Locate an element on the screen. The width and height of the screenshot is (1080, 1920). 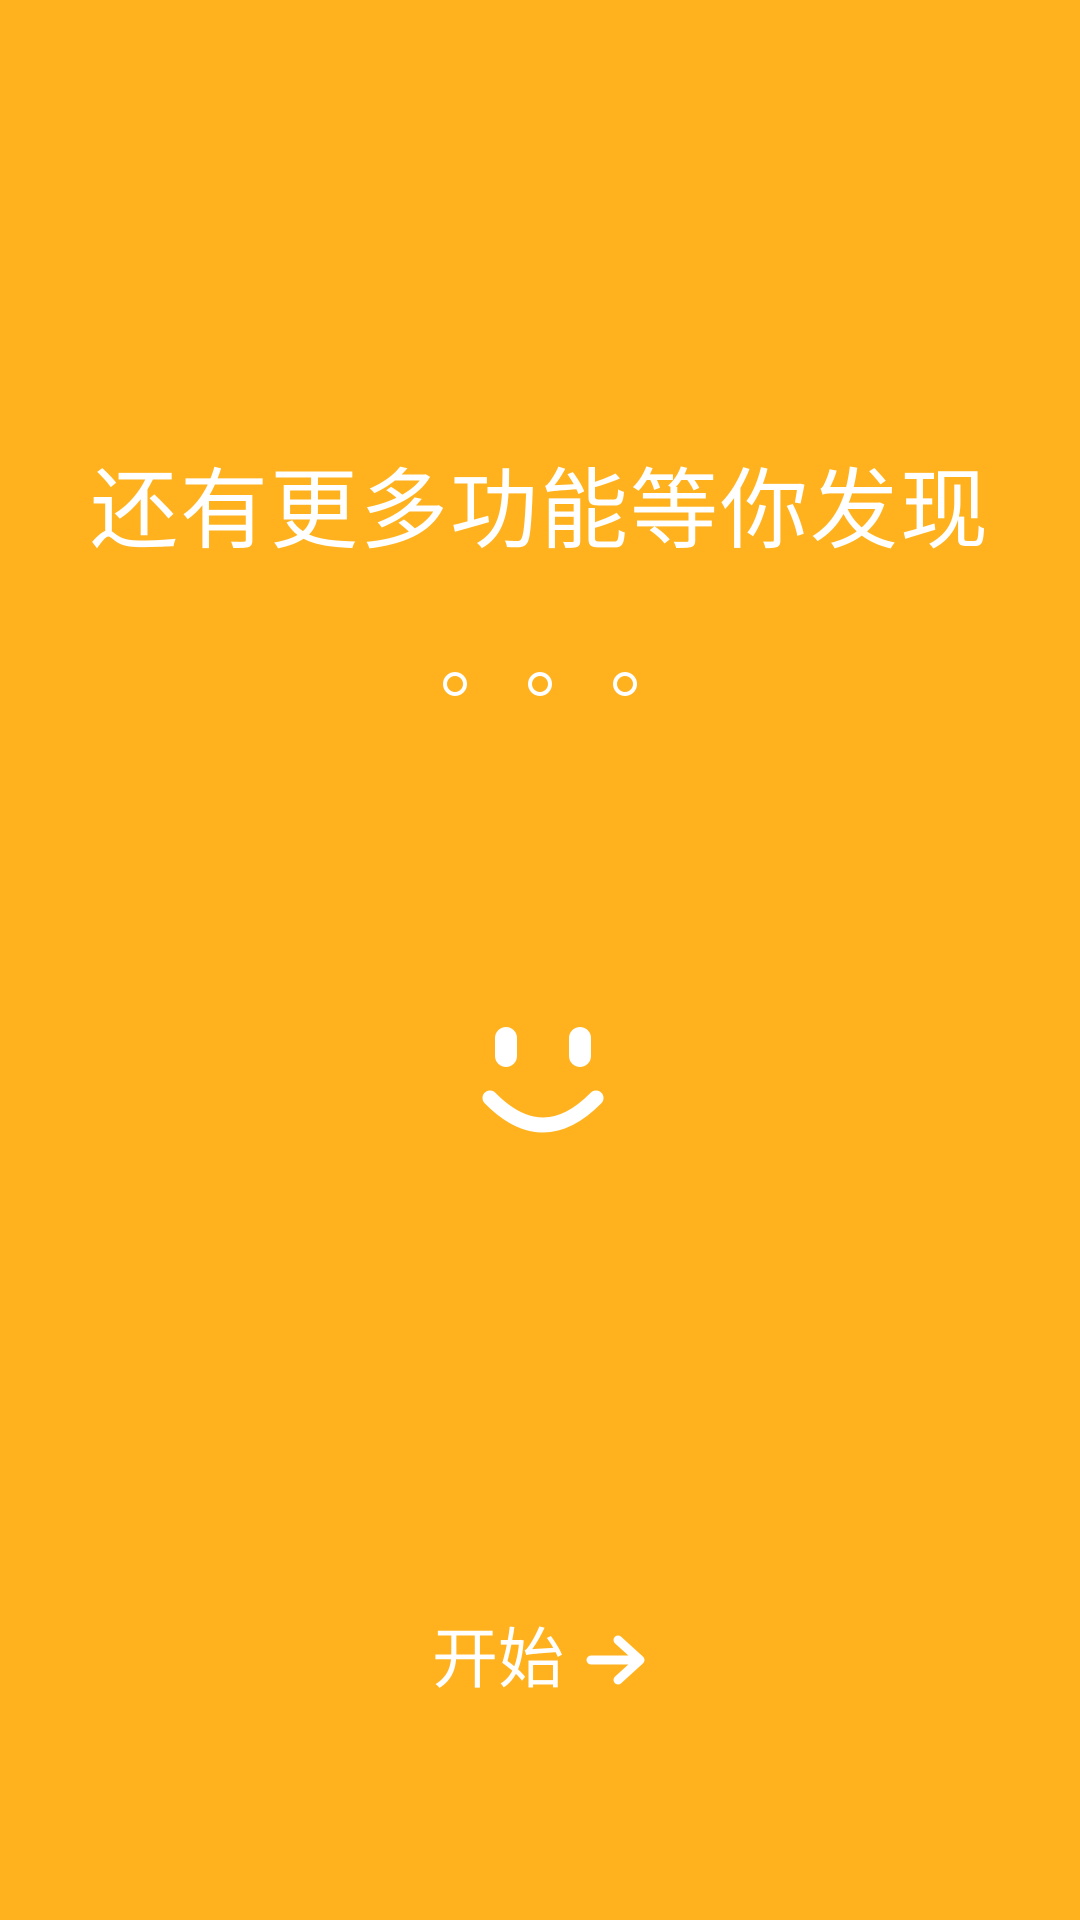
start-button: 开始 is located at coordinates (540, 1660).